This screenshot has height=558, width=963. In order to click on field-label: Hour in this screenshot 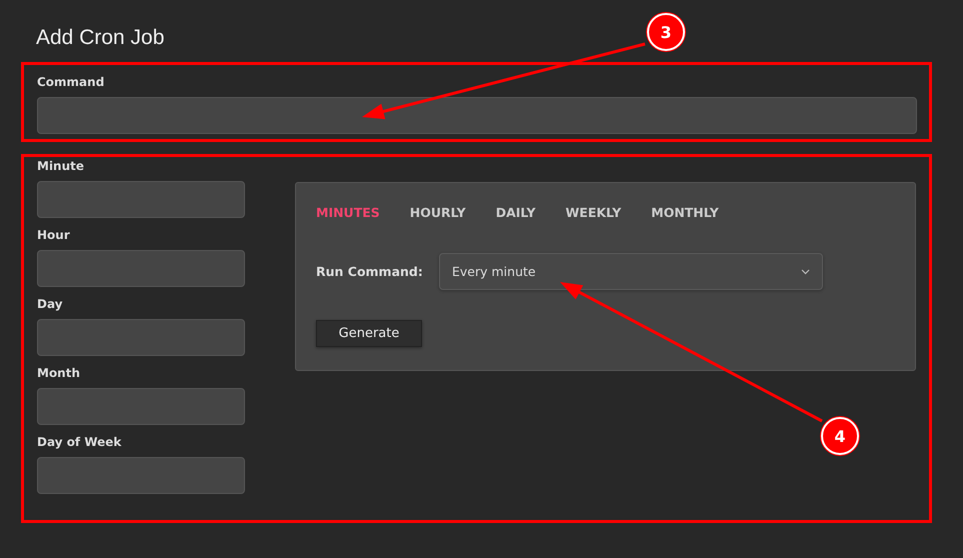, I will do `click(54, 235)`.